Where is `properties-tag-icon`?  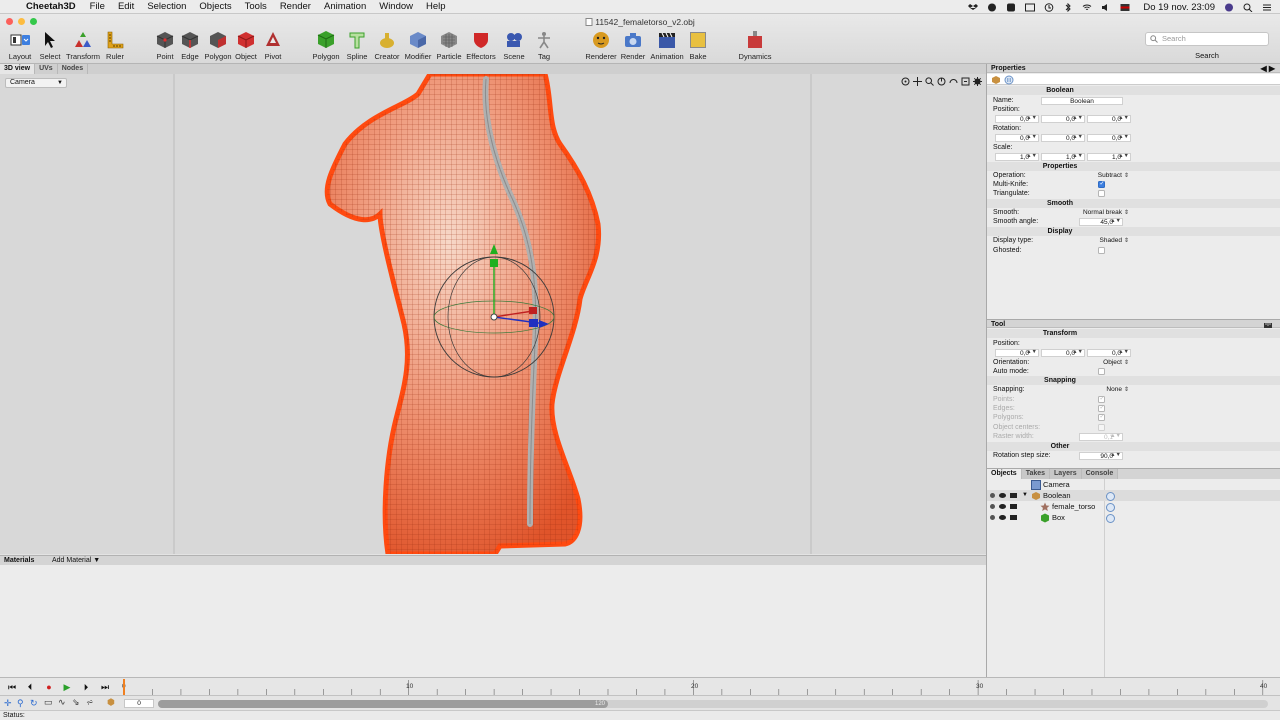 properties-tag-icon is located at coordinates (1009, 80).